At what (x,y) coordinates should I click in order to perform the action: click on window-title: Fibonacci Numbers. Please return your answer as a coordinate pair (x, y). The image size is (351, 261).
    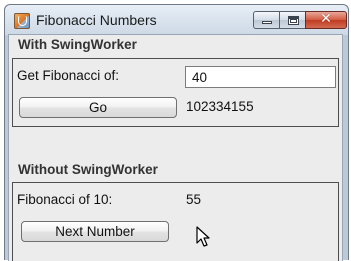
    Looking at the image, I should click on (96, 20).